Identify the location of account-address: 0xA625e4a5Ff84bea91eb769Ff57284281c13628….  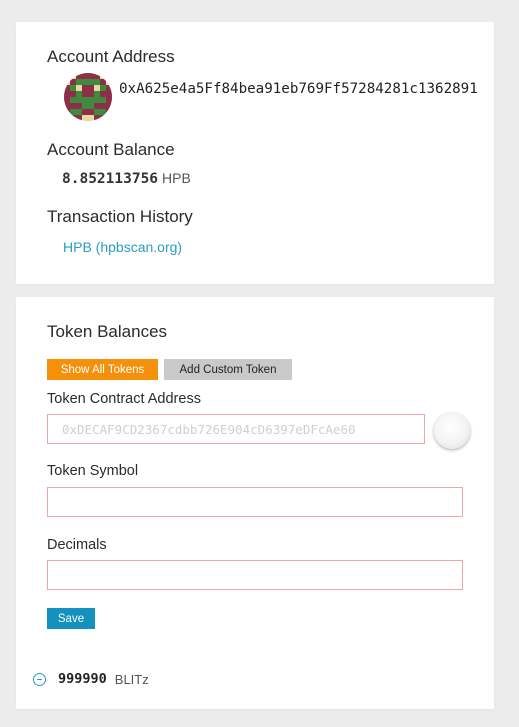
(298, 89).